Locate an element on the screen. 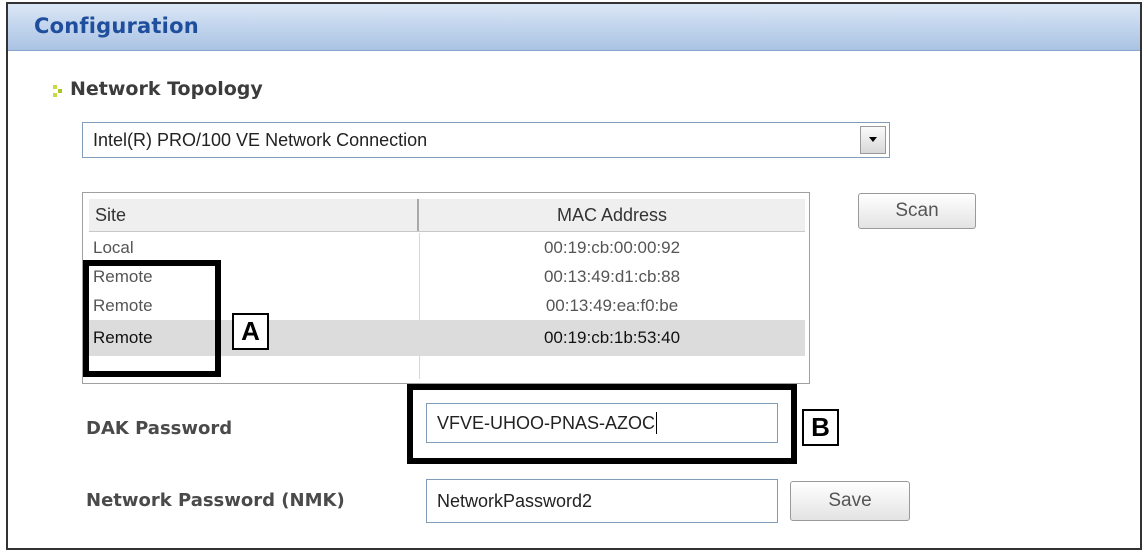 The width and height of the screenshot is (1148, 554). mac-address-cell: 00:19:cb:00:00:92 is located at coordinates (612, 247).